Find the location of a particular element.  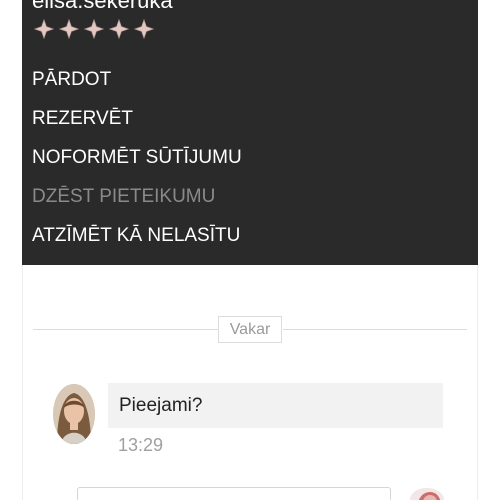

message-input is located at coordinates (234, 493).